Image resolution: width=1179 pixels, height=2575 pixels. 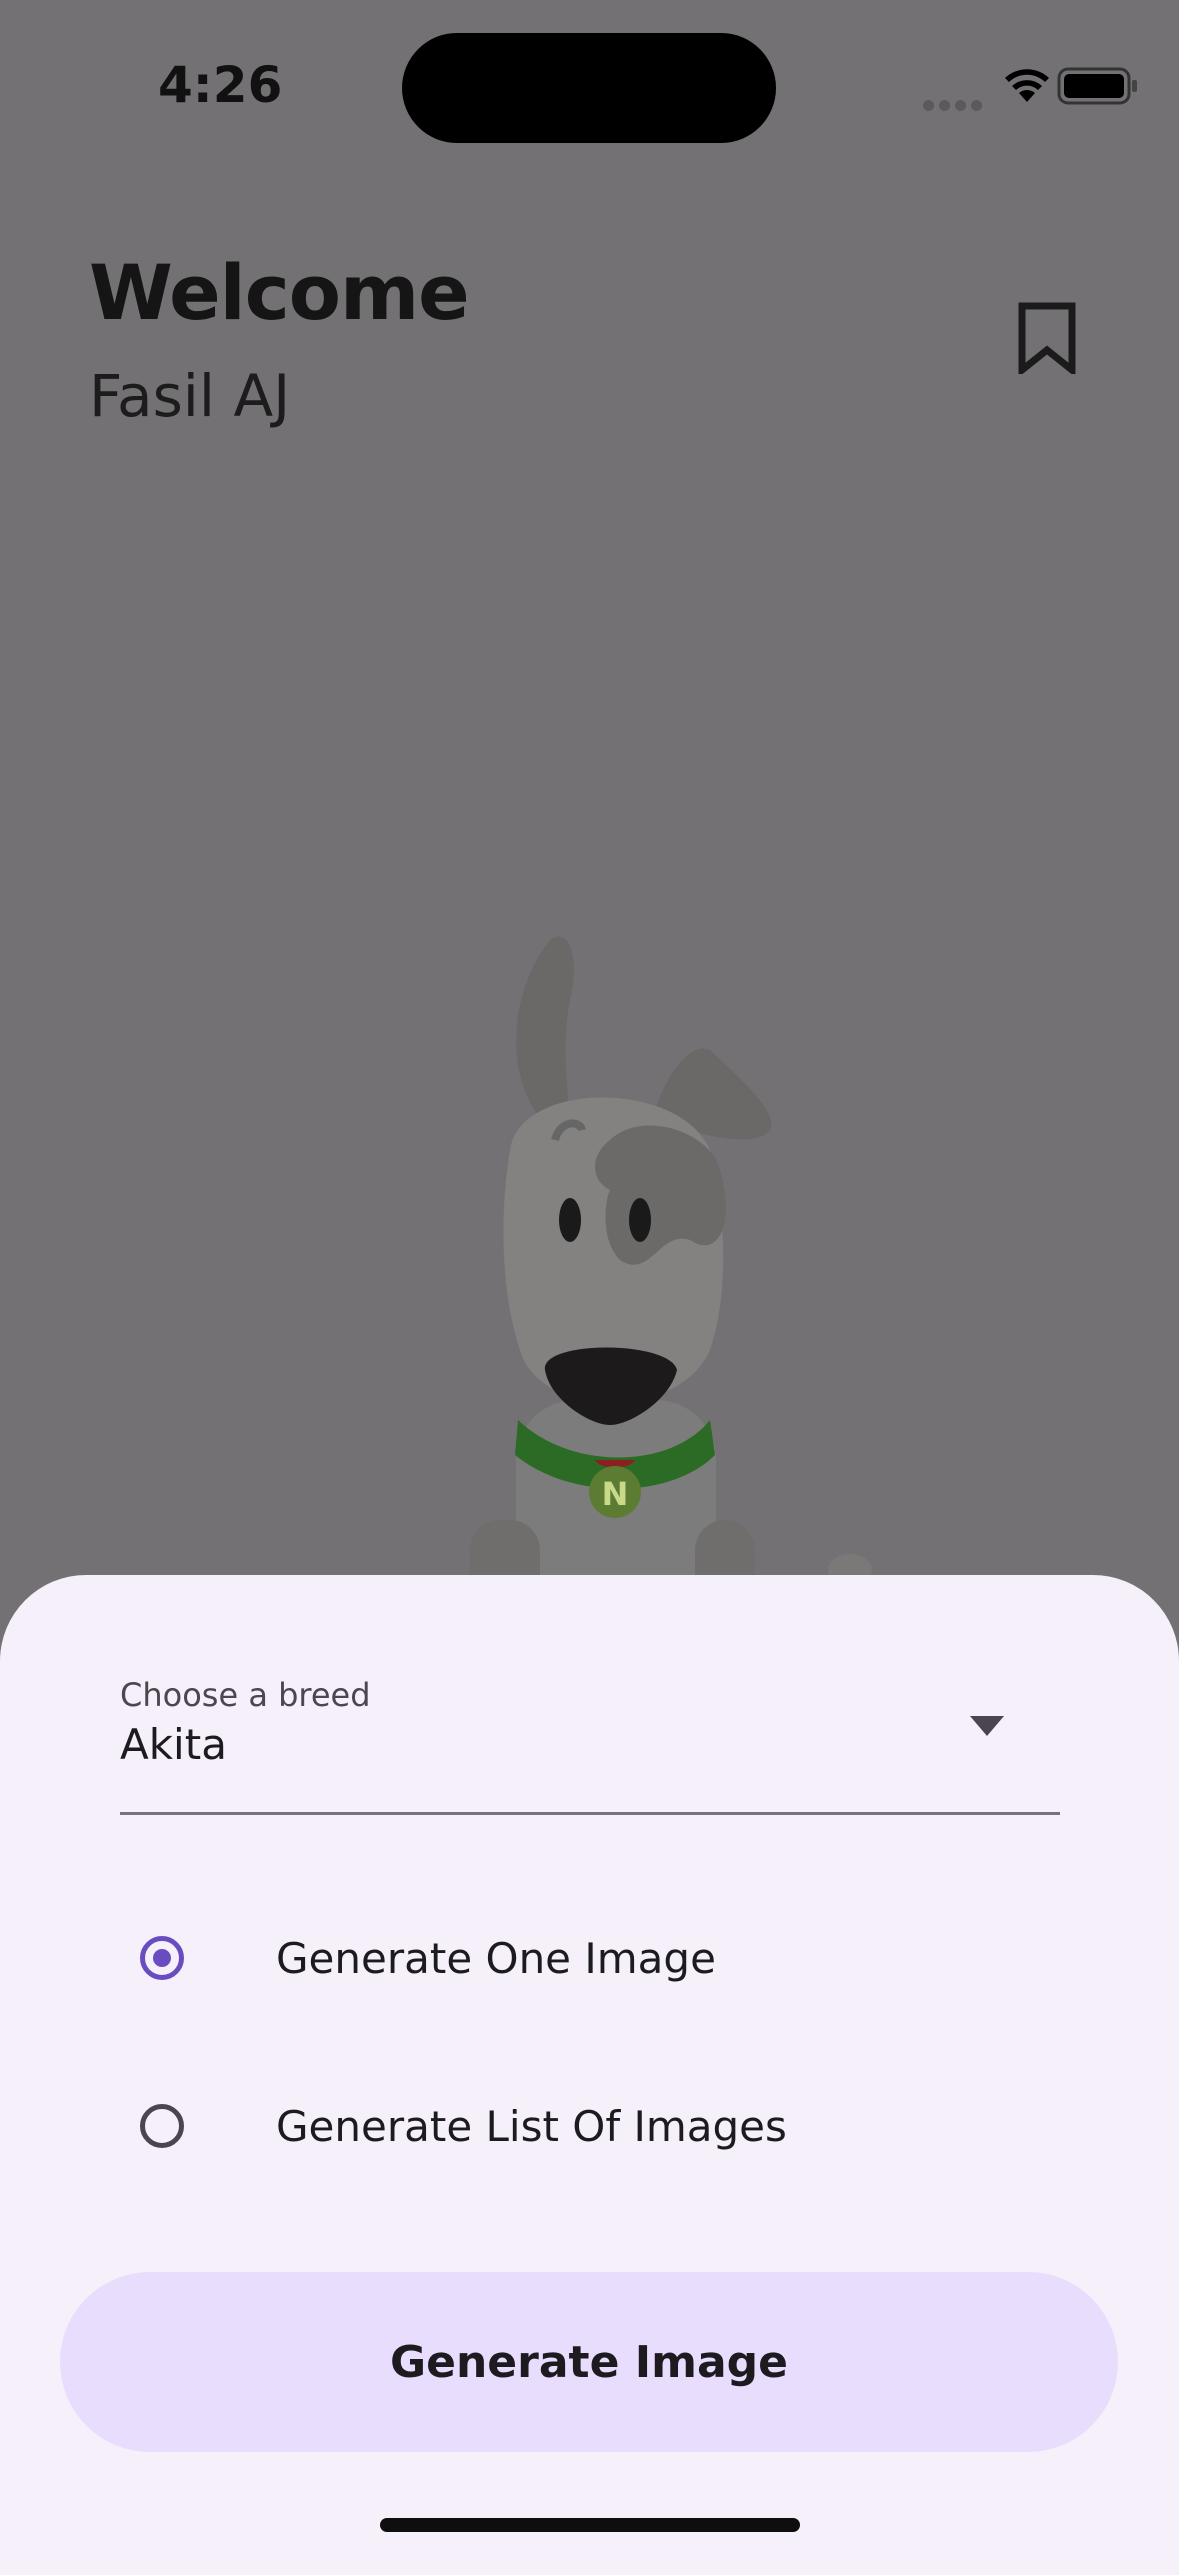 What do you see at coordinates (162, 1958) in the screenshot?
I see `radio-selected-icon` at bounding box center [162, 1958].